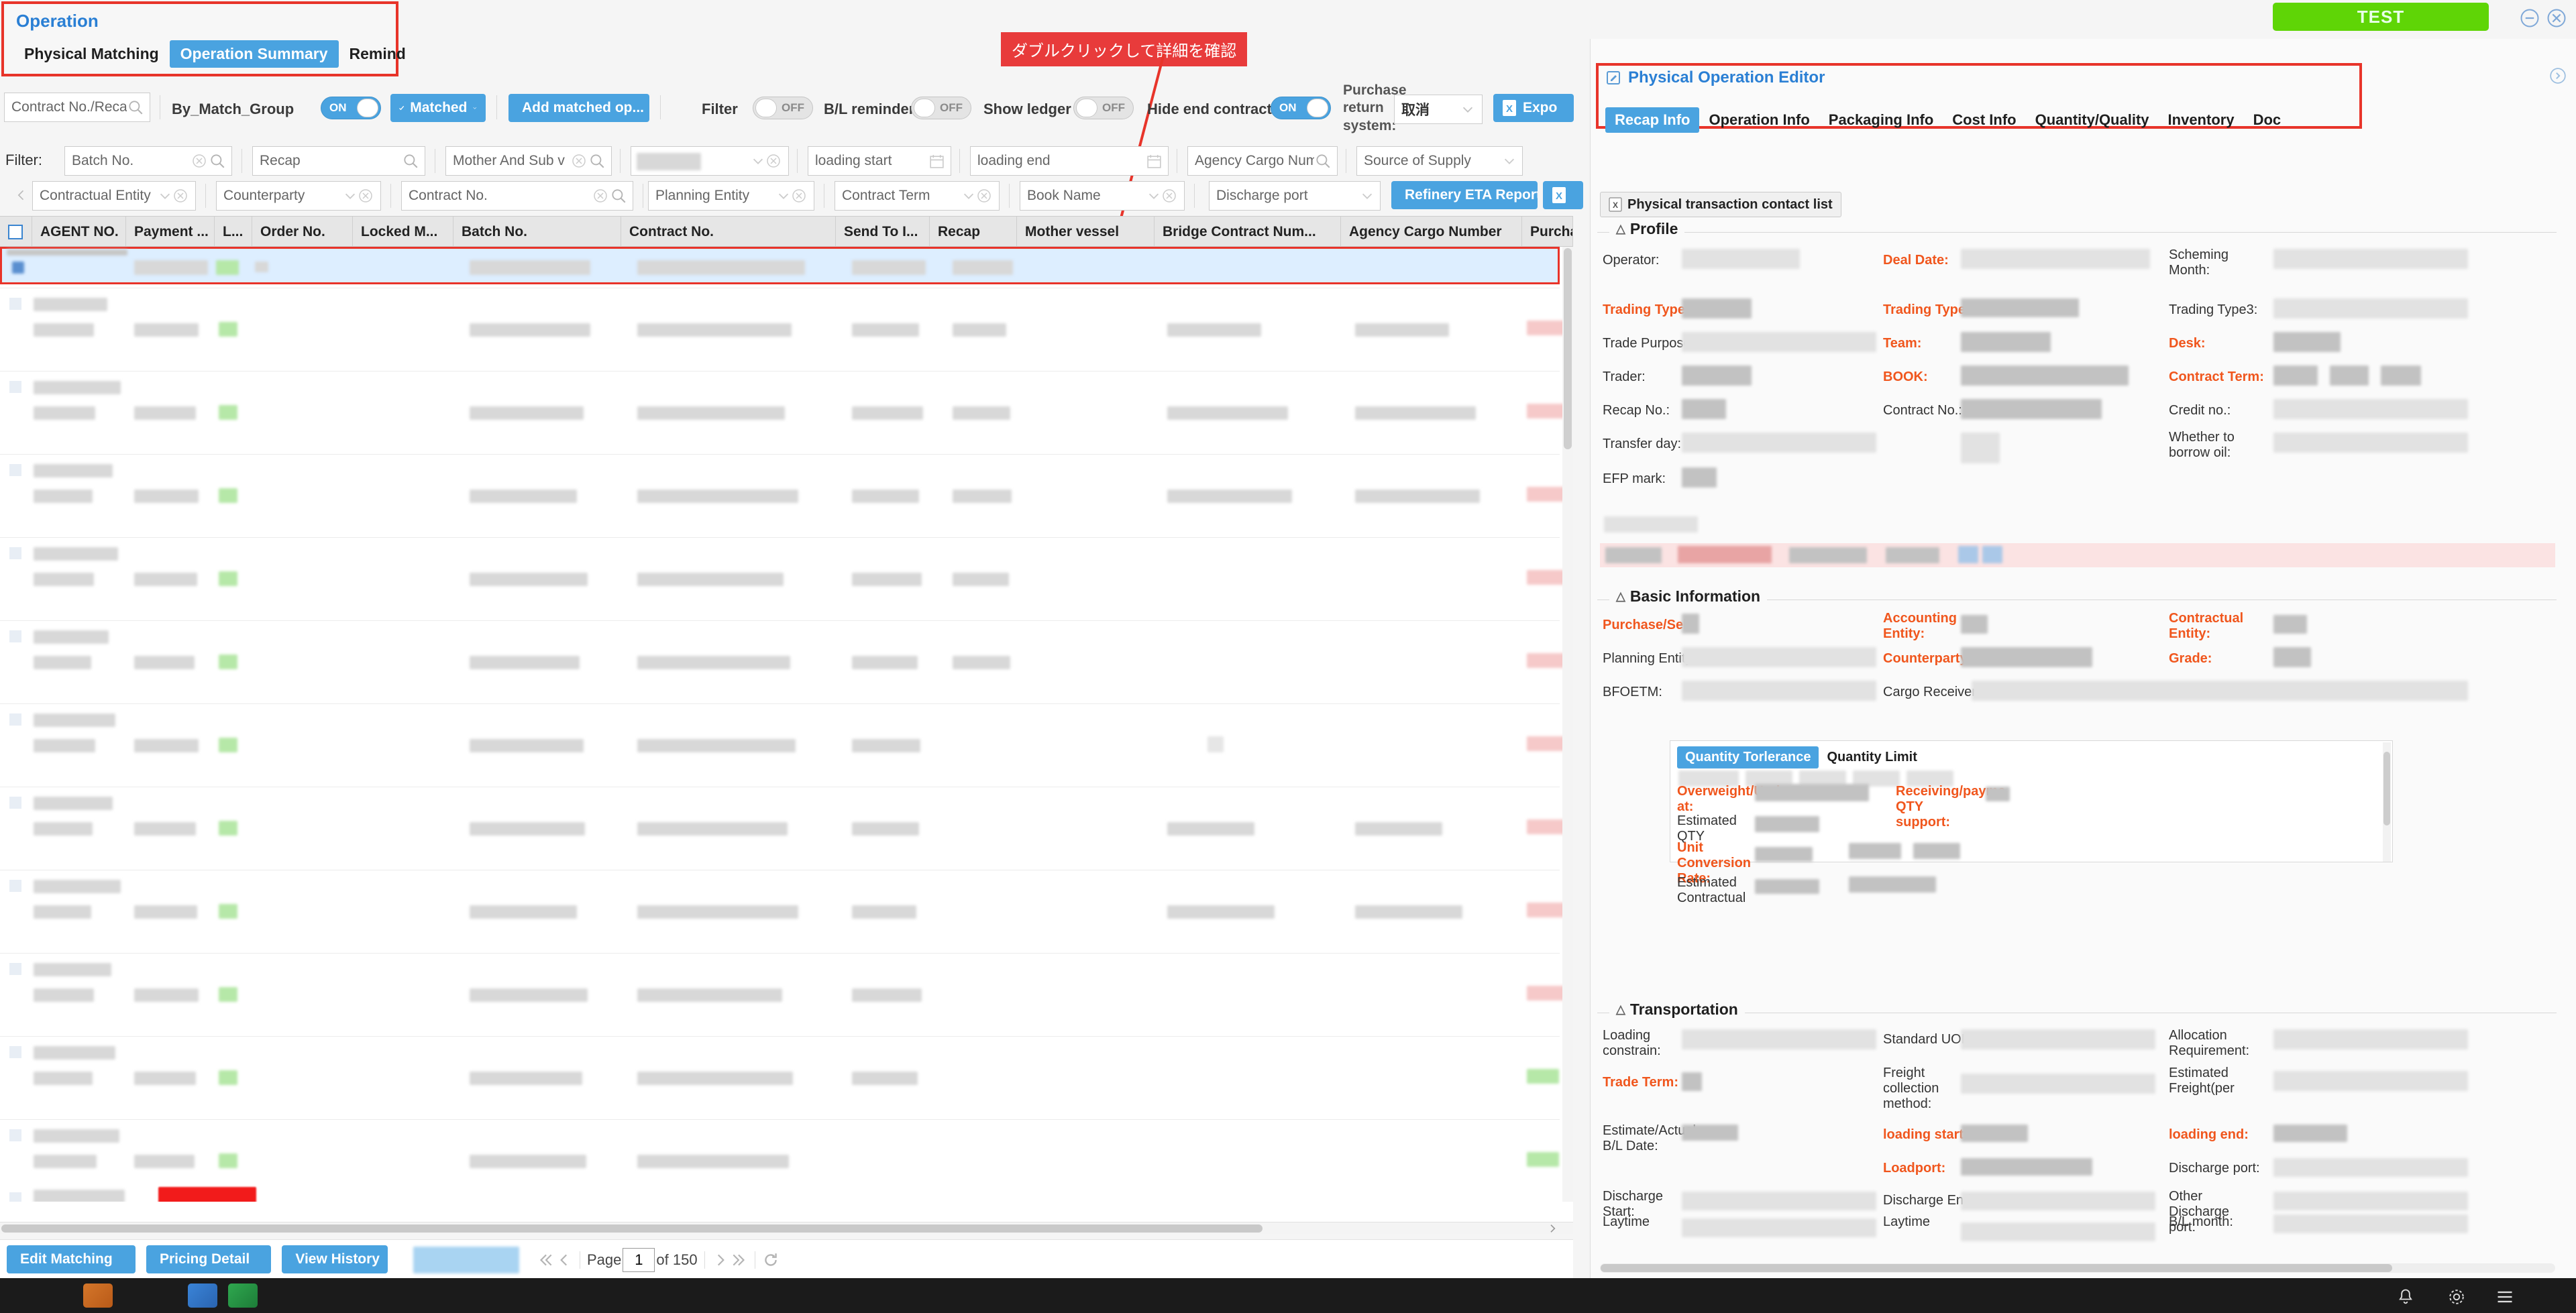 This screenshot has height=1313, width=2576. What do you see at coordinates (254, 54) in the screenshot?
I see `tab-operation-summary: Operation Summary` at bounding box center [254, 54].